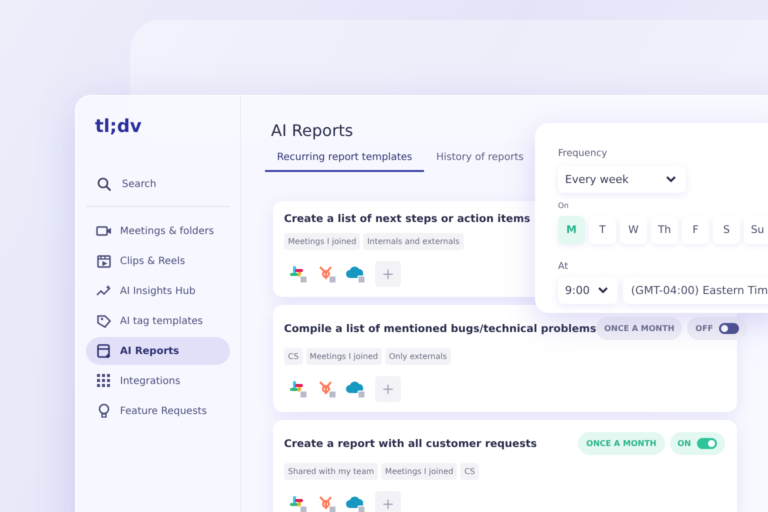 The width and height of the screenshot is (768, 512). What do you see at coordinates (104, 261) in the screenshot?
I see `clapperboard-icon` at bounding box center [104, 261].